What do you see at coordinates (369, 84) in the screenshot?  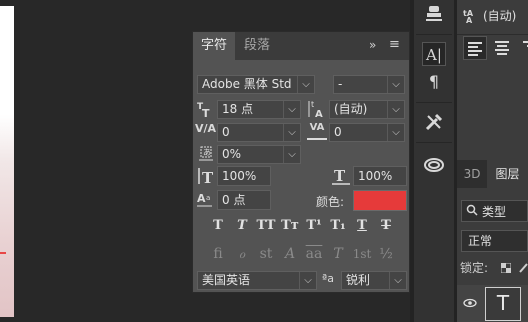 I see `font-style-dropdown: - ⌵` at bounding box center [369, 84].